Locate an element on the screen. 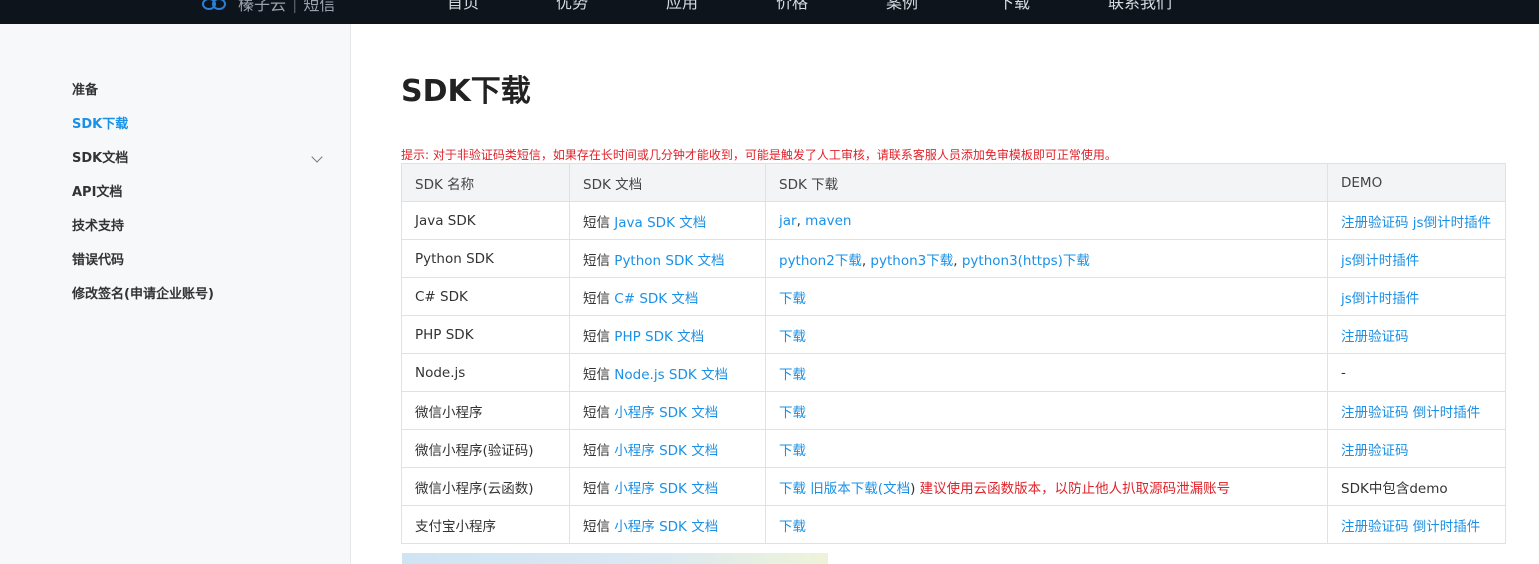  demo-cell: SDK中包含demo is located at coordinates (1416, 486).